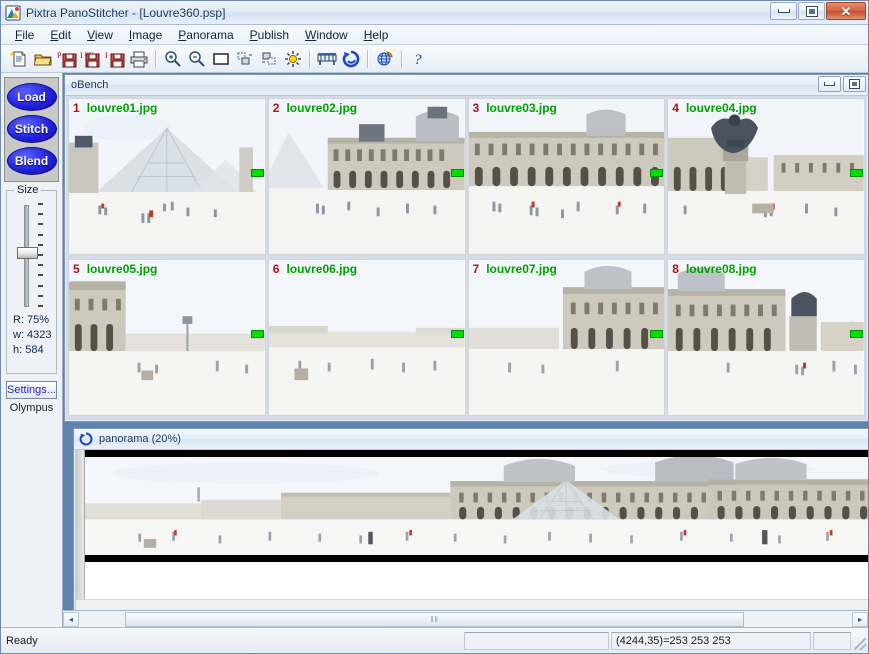 This screenshot has height=654, width=869. Describe the element at coordinates (31, 97) in the screenshot. I see `load-button: Load` at that location.